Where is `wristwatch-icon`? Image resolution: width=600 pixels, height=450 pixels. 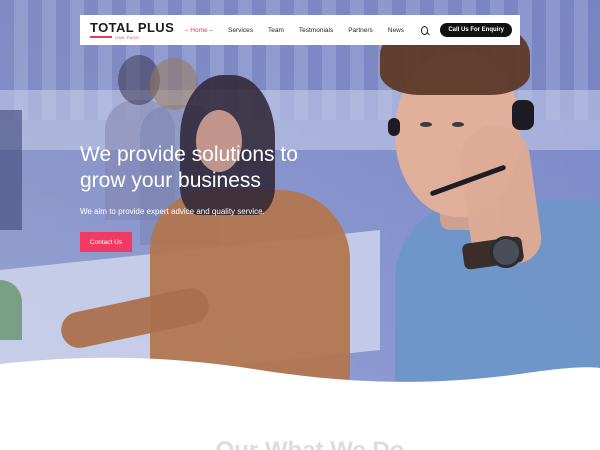
wristwatch-icon is located at coordinates (506, 252).